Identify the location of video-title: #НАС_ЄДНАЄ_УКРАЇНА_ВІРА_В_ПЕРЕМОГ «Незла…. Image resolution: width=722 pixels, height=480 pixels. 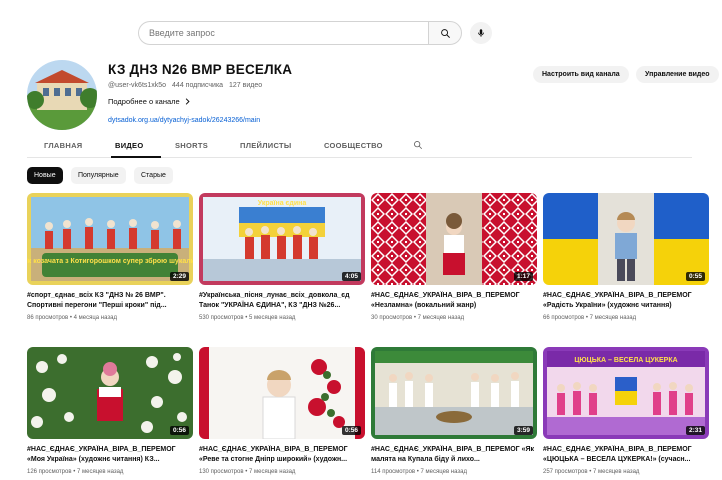
(453, 301).